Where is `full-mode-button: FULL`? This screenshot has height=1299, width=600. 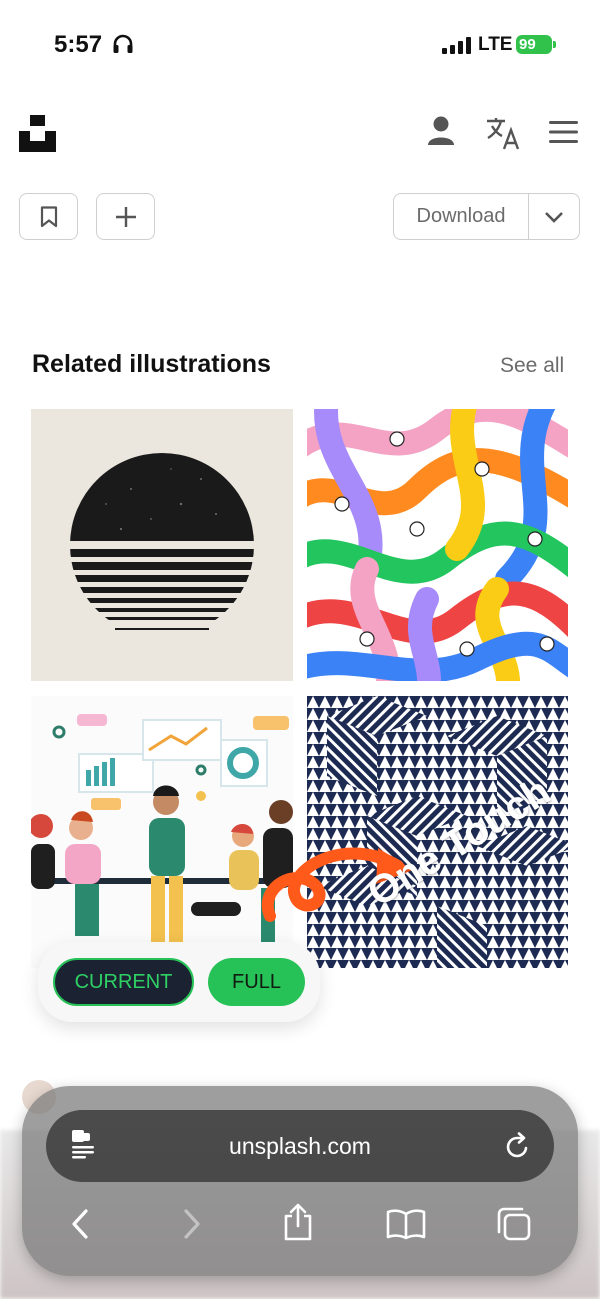
full-mode-button: FULL is located at coordinates (256, 982).